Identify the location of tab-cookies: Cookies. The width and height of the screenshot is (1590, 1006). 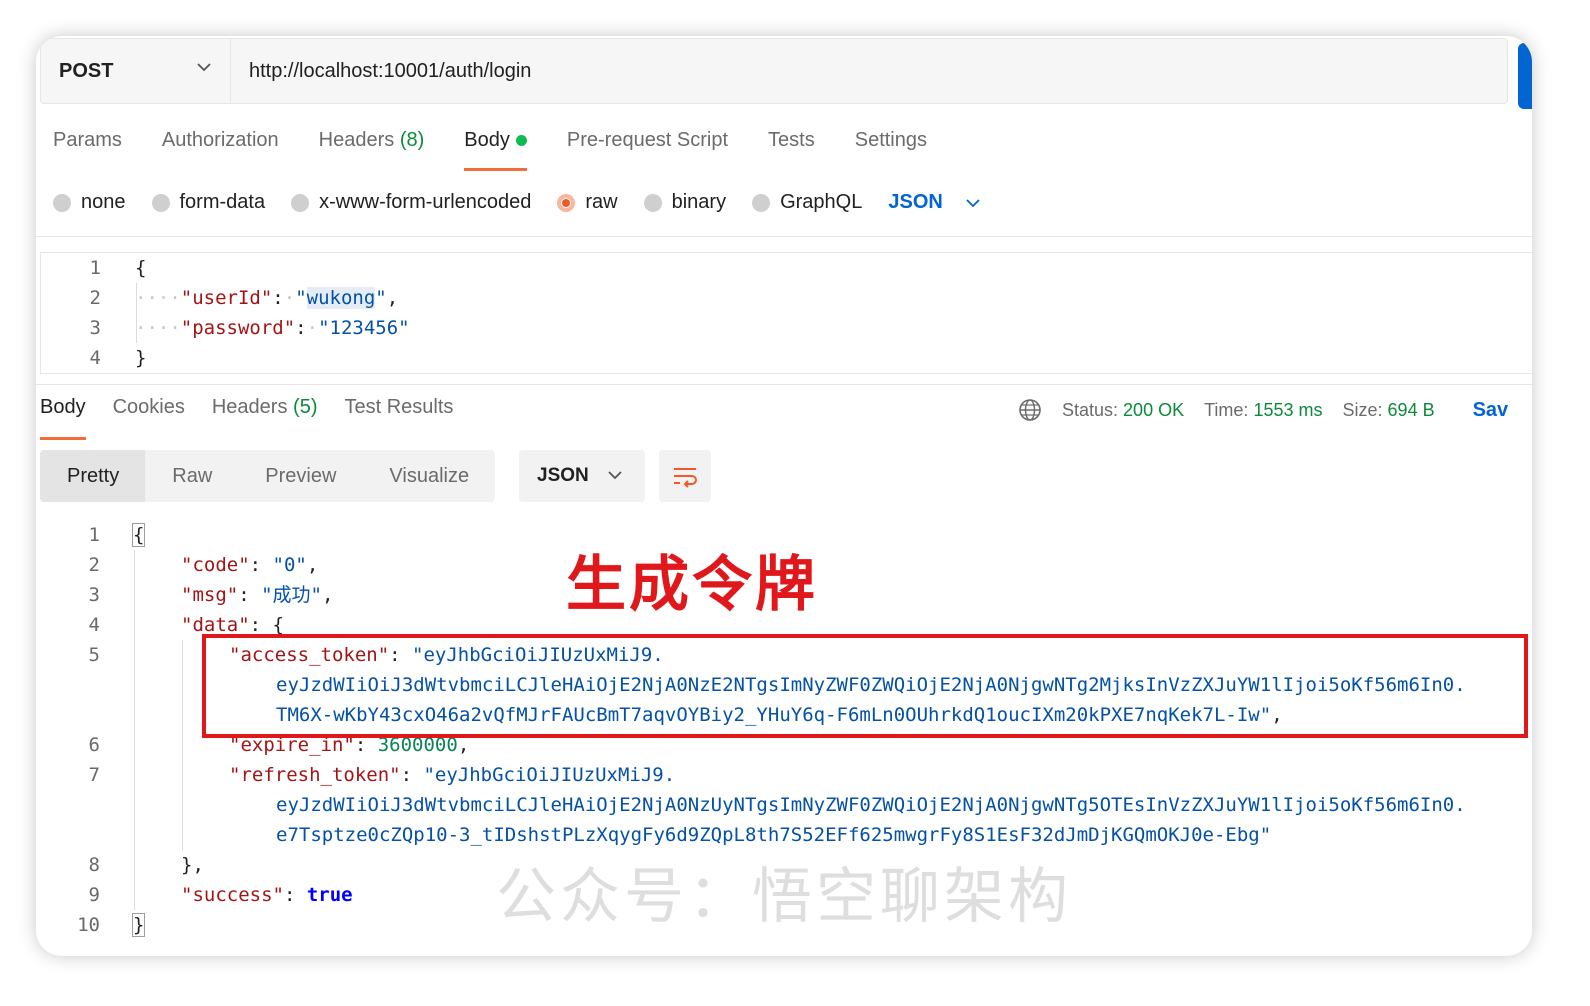
(149, 417).